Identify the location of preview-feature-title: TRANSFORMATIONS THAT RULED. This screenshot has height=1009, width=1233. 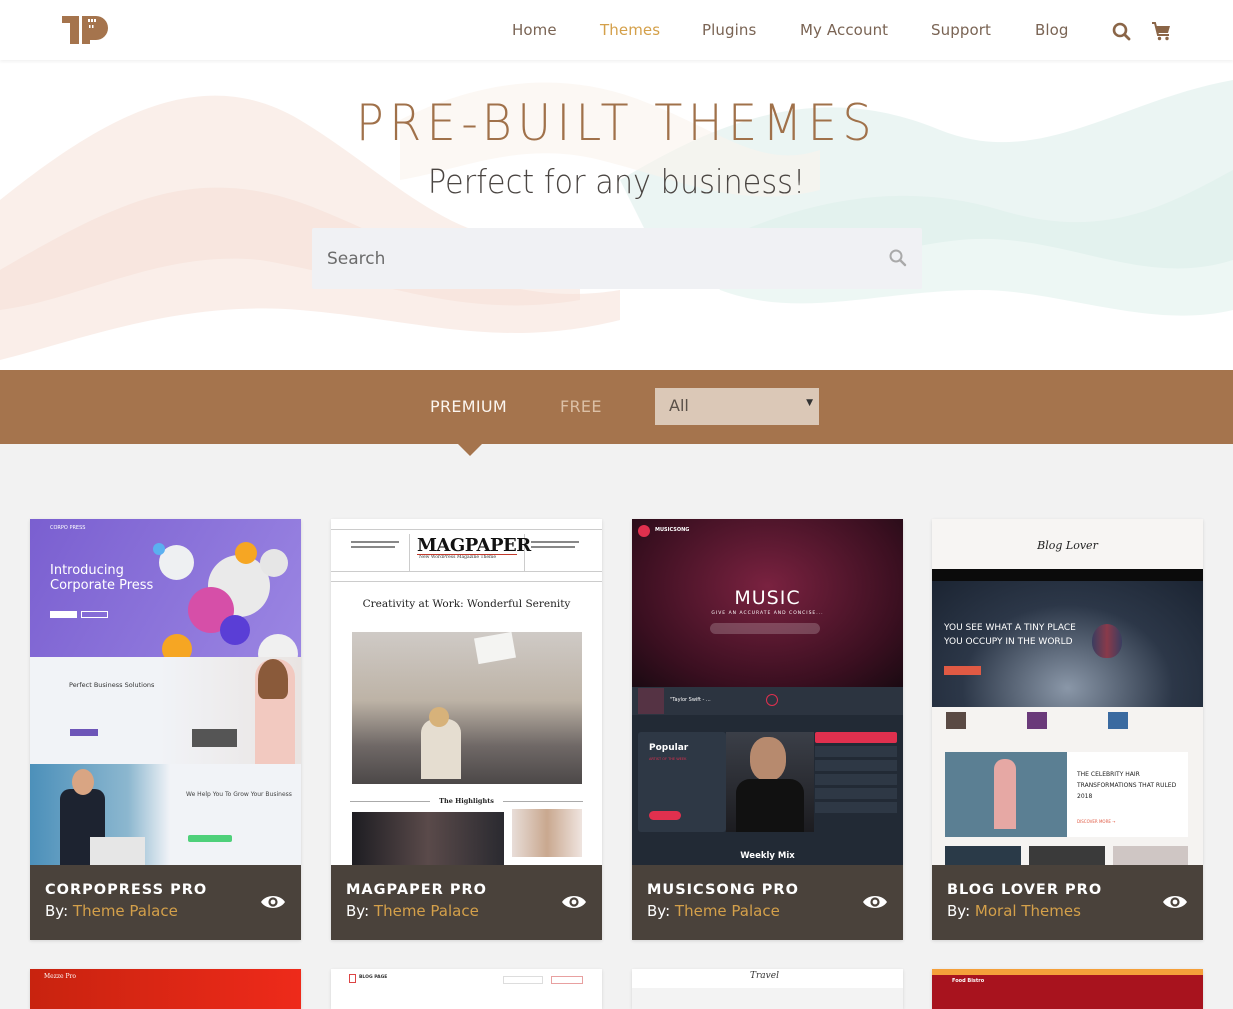
(1127, 785).